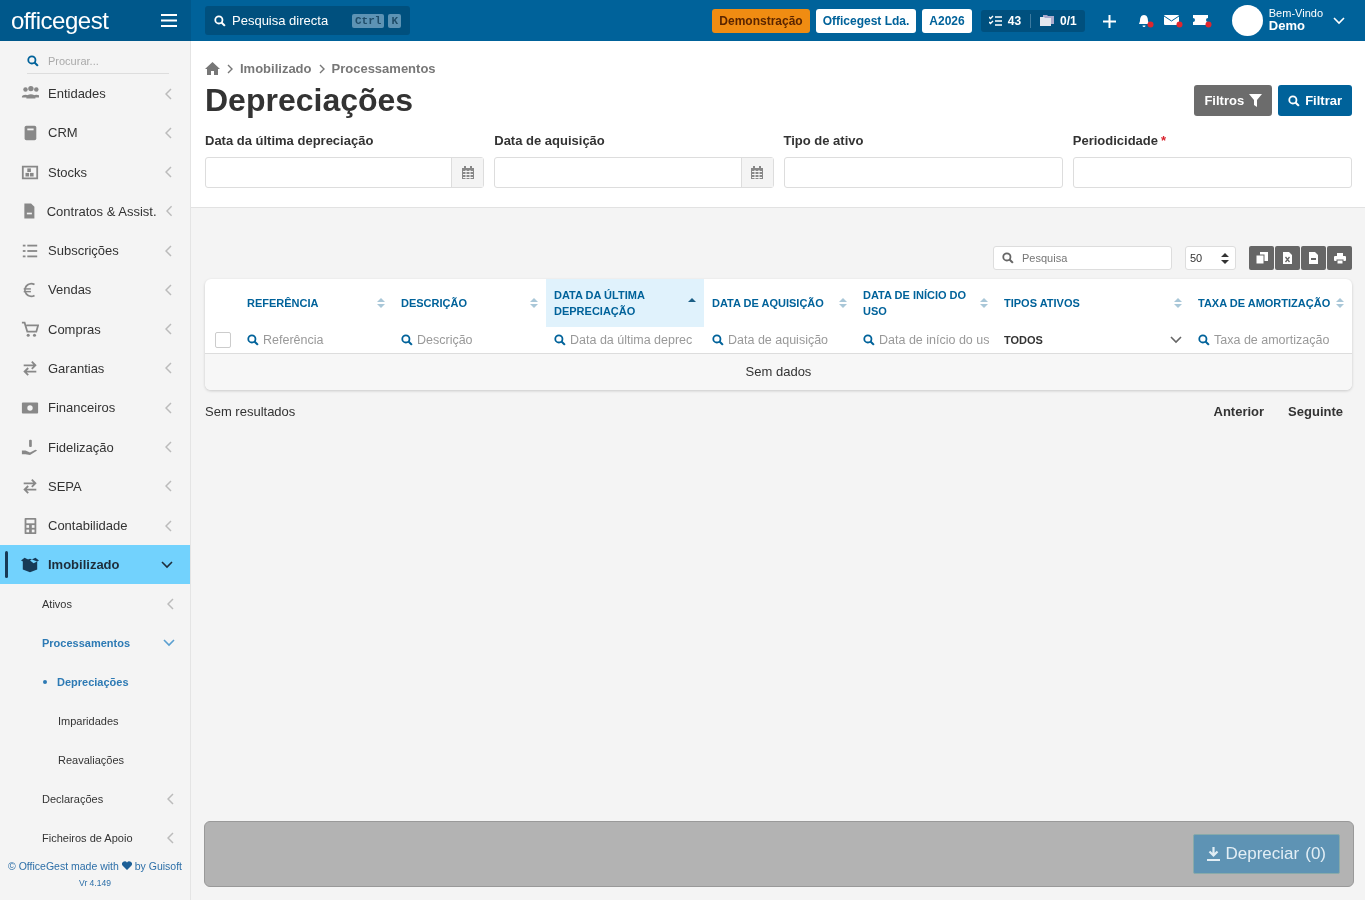 This screenshot has width=1365, height=900. Describe the element at coordinates (1264, 303) in the screenshot. I see `column-header: TAXA DE AMORTIZAÇÃO` at that location.